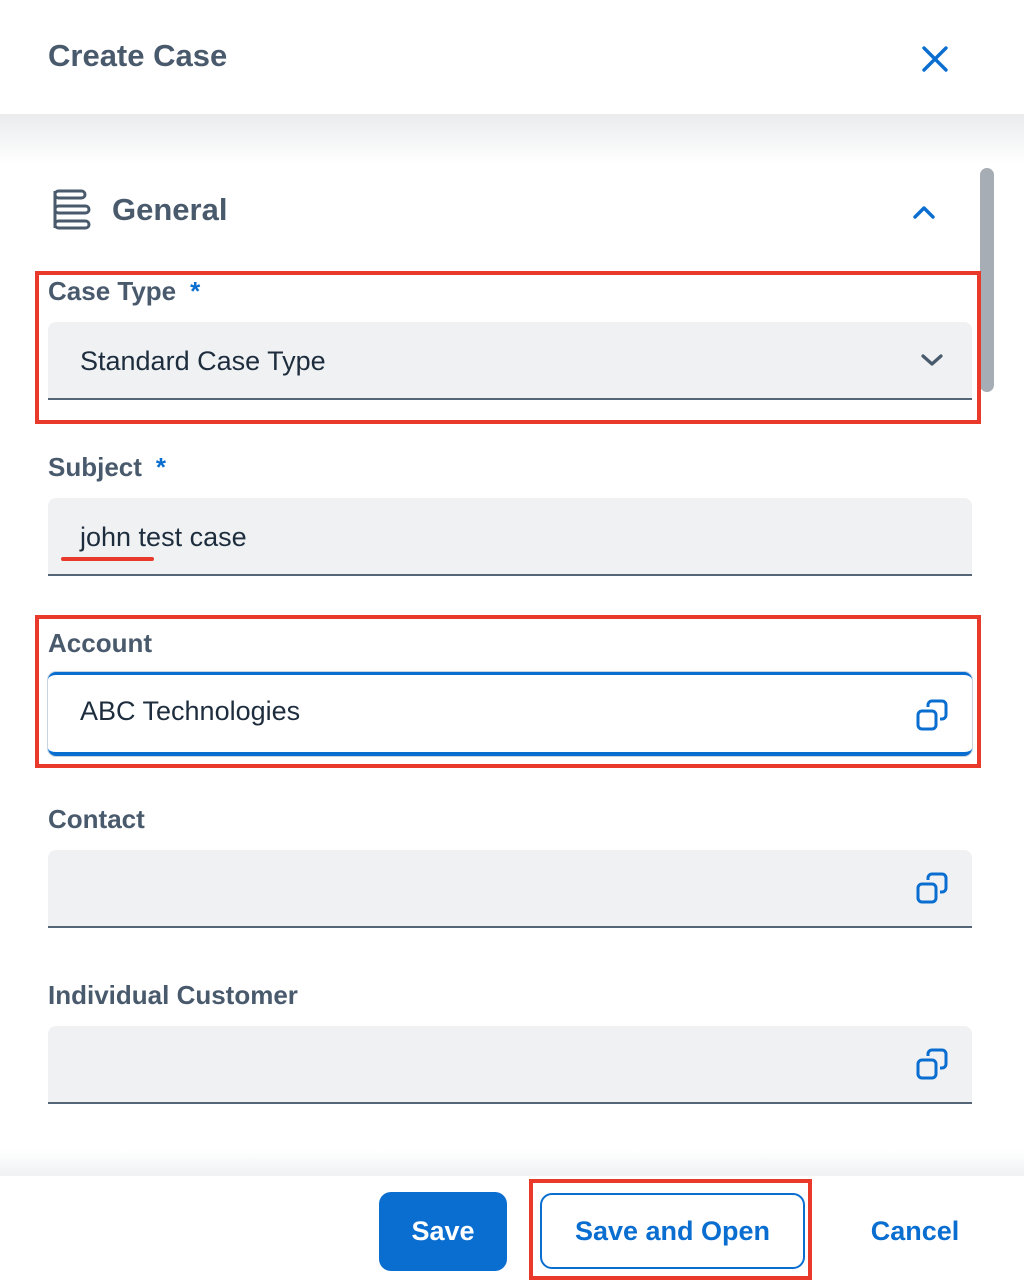 This screenshot has width=1024, height=1288. I want to click on scrollbar-thumb, so click(987, 280).